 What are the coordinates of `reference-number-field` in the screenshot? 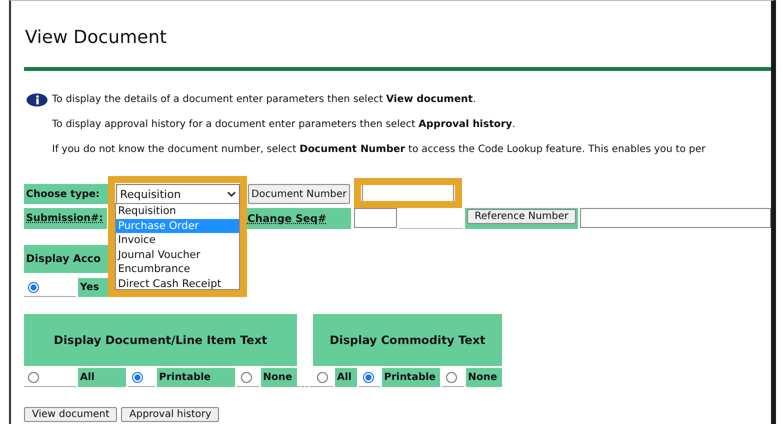 It's located at (675, 218).